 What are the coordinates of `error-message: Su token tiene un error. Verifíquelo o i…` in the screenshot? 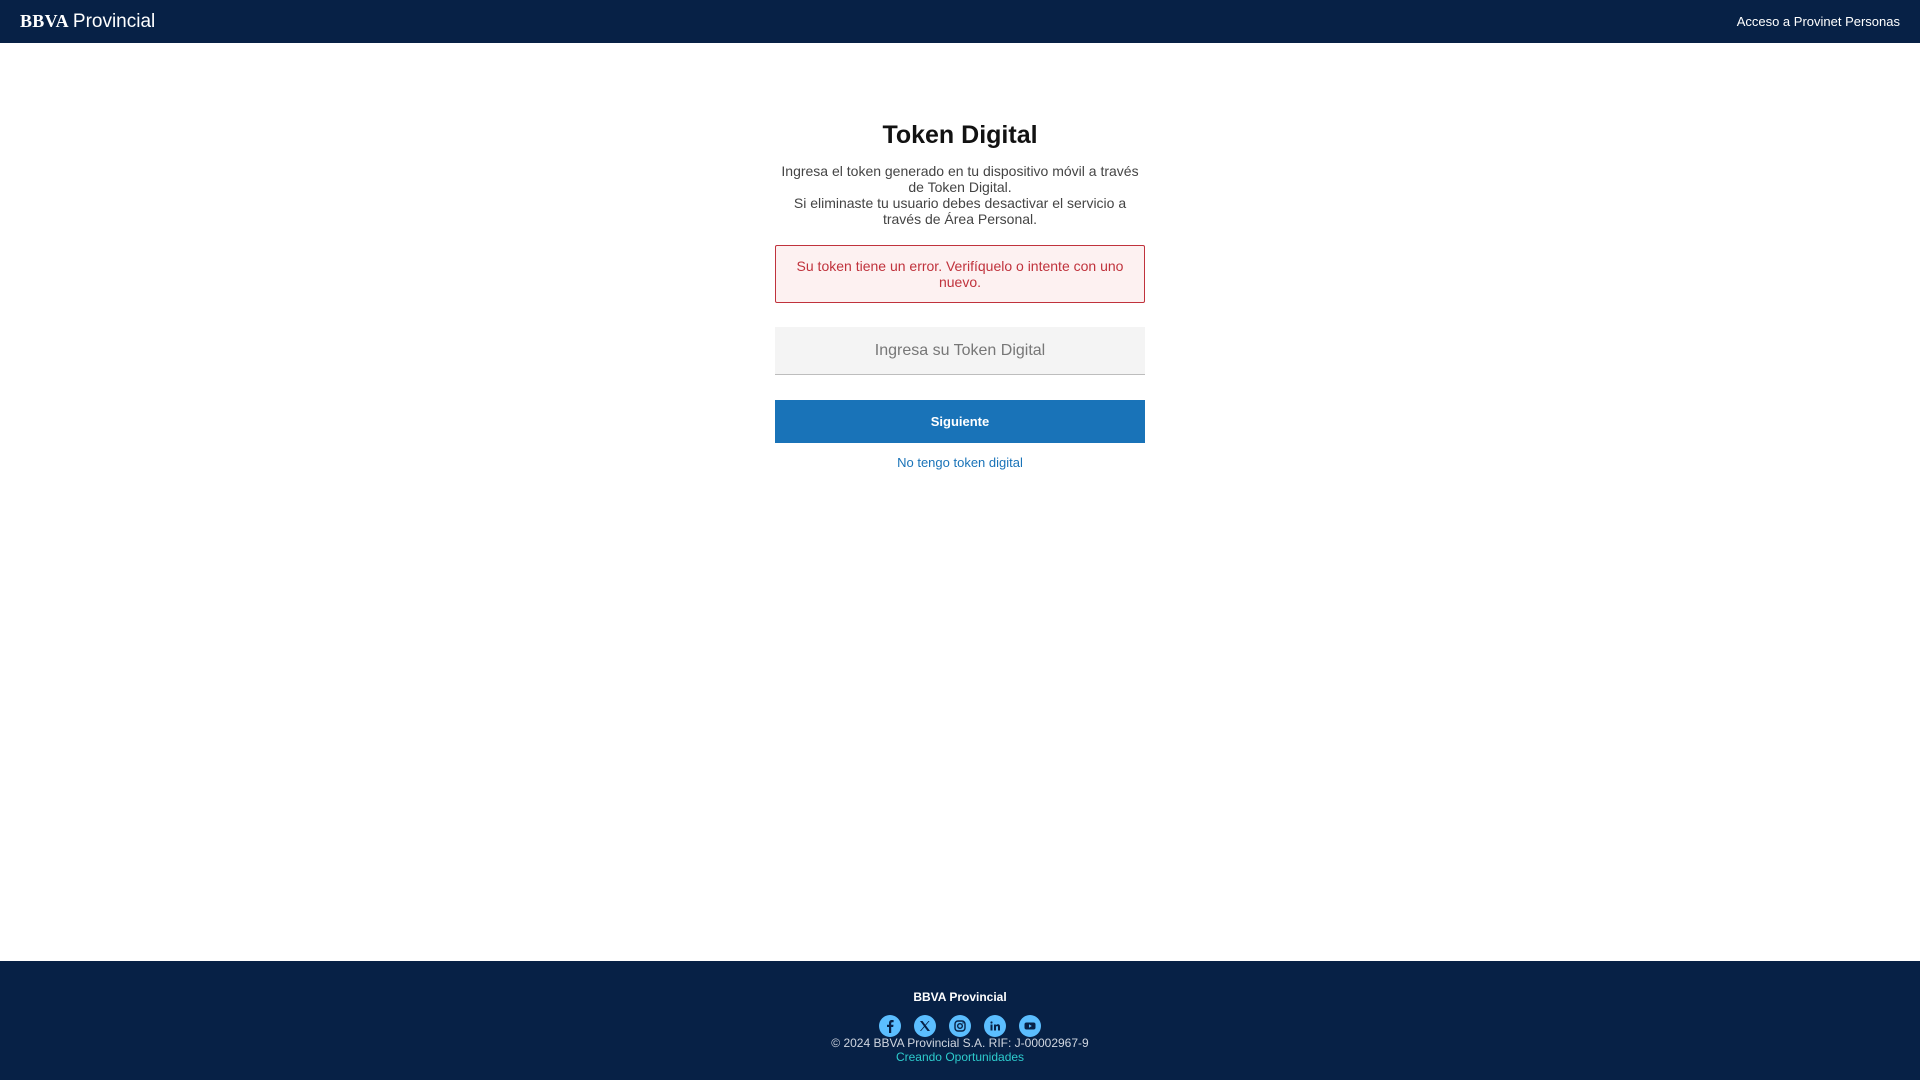 It's located at (960, 274).